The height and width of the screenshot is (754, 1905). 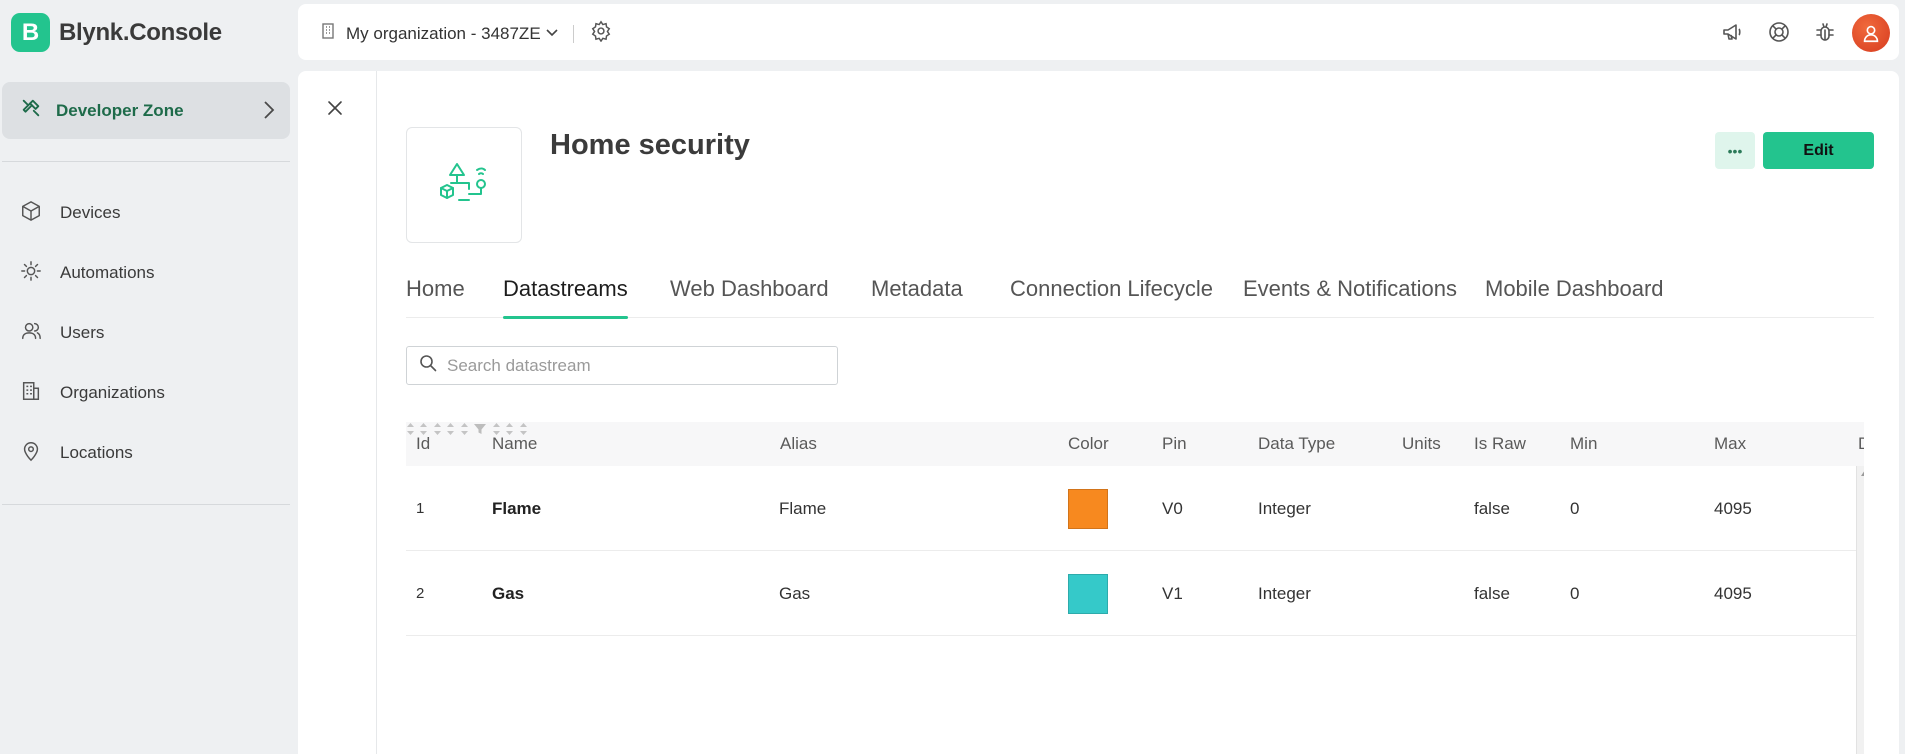 What do you see at coordinates (1861, 444) in the screenshot?
I see `column-header-default: De` at bounding box center [1861, 444].